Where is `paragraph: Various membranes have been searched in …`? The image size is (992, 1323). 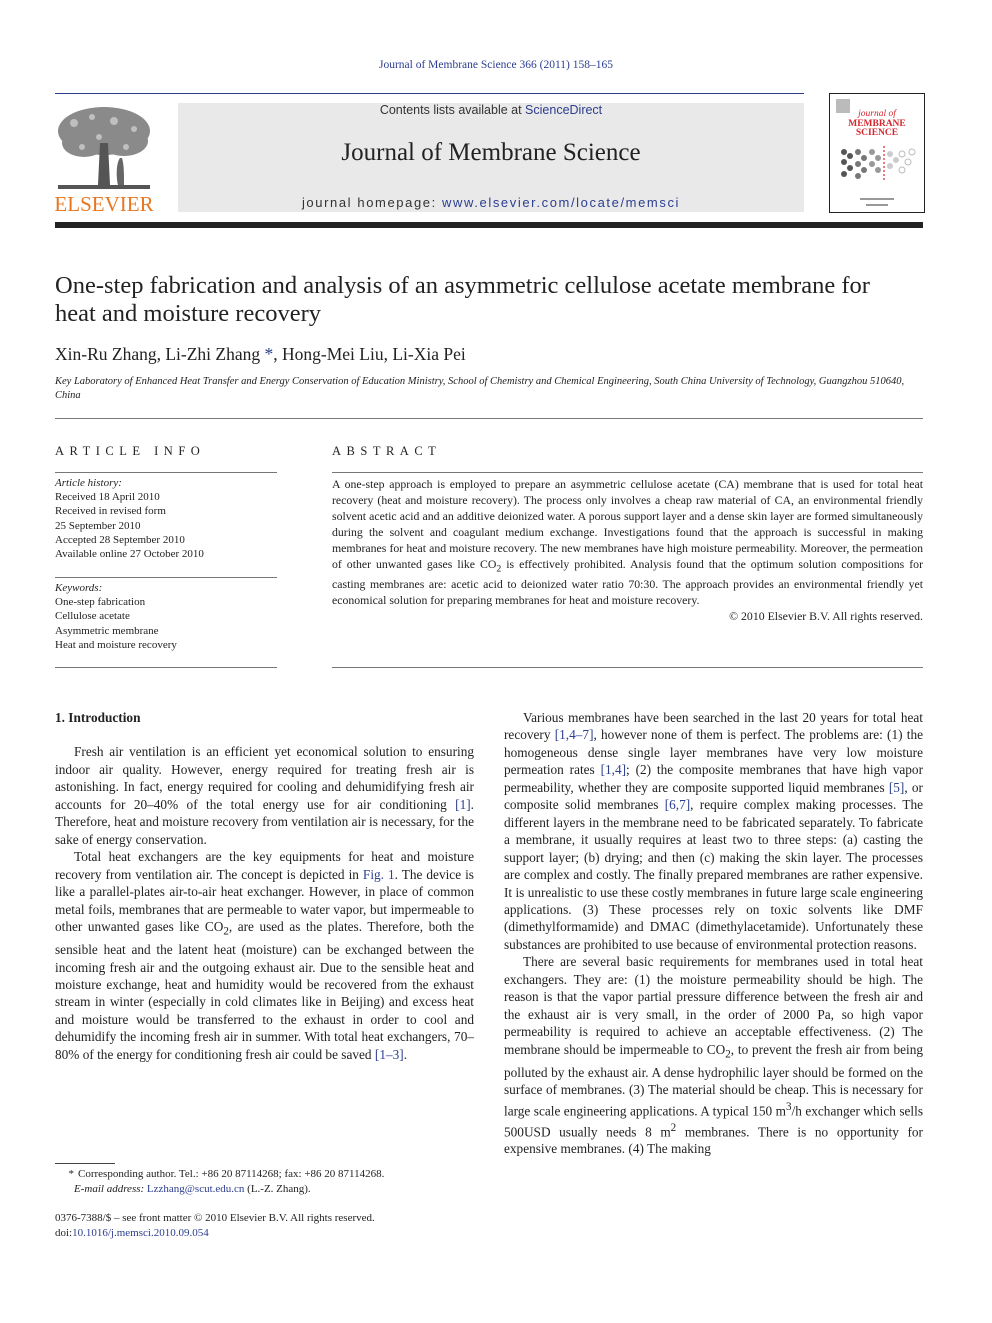
paragraph: Various membranes have been searched in … is located at coordinates (713, 831).